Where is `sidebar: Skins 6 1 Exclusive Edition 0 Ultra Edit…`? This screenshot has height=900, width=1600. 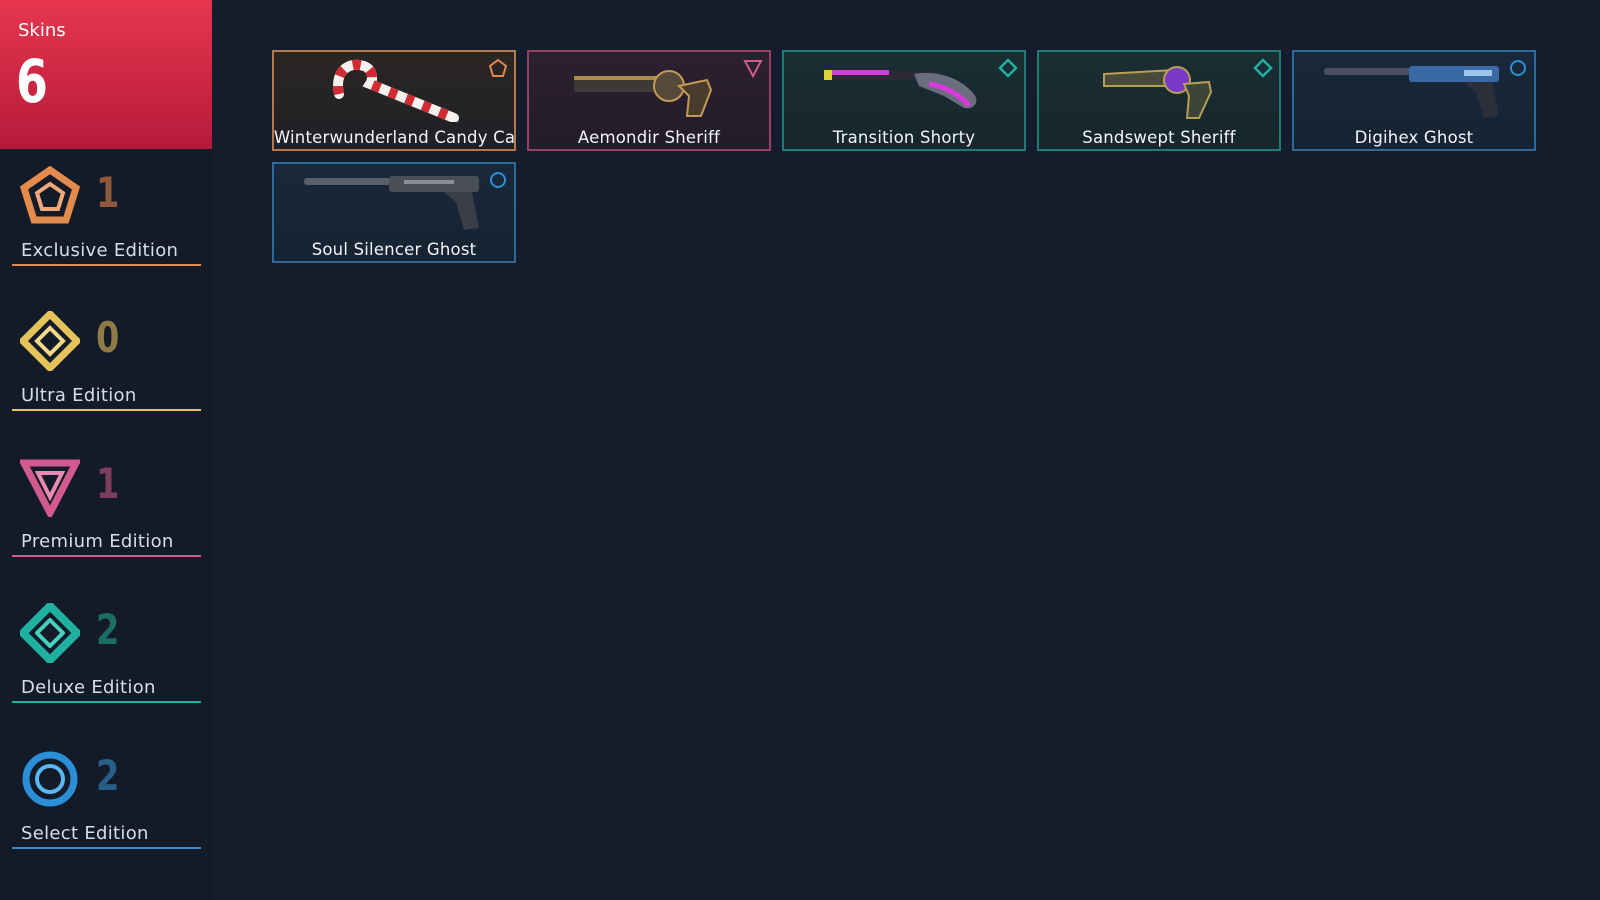
sidebar: Skins 6 1 Exclusive Edition 0 Ultra Edit… is located at coordinates (106, 450).